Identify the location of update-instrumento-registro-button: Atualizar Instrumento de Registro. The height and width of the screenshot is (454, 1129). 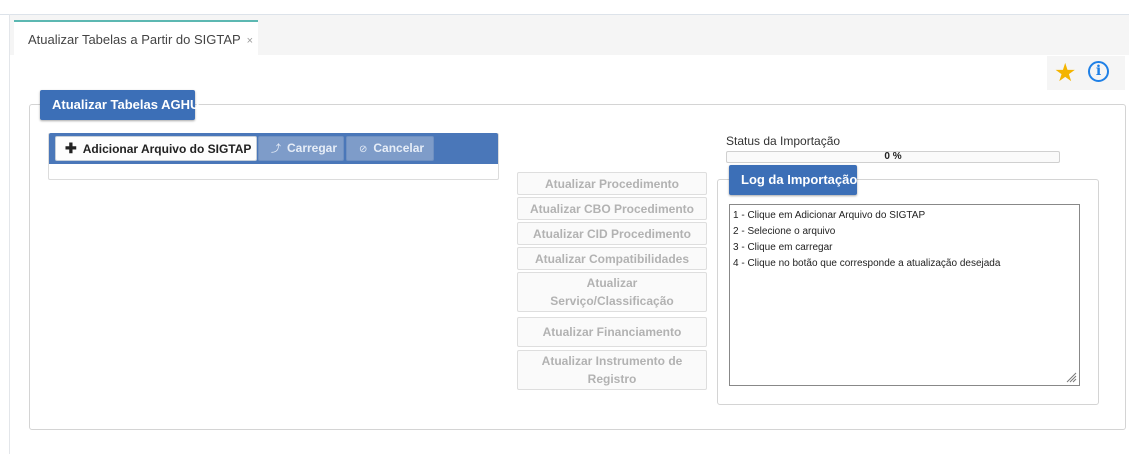
(612, 370).